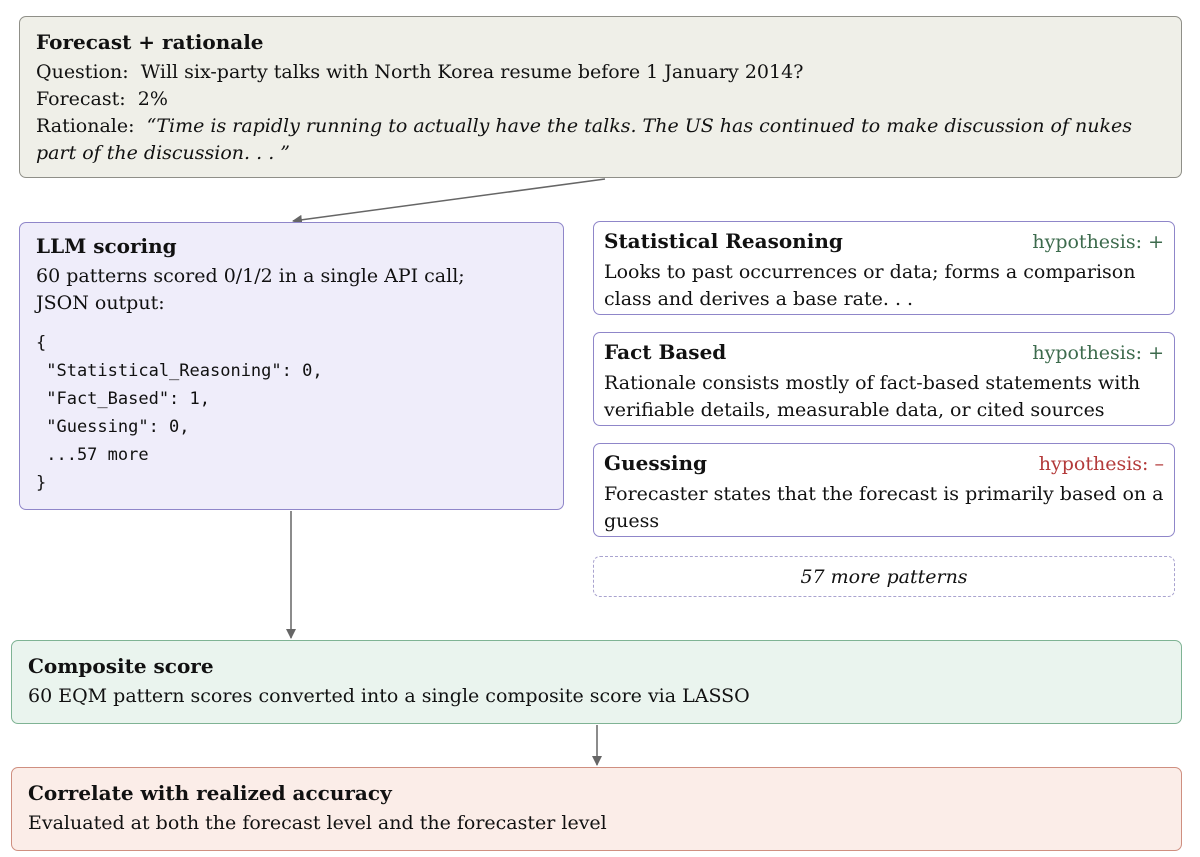 This screenshot has height=857, width=1200. What do you see at coordinates (150, 42) in the screenshot?
I see `forecast-title: Forecast + rationale` at bounding box center [150, 42].